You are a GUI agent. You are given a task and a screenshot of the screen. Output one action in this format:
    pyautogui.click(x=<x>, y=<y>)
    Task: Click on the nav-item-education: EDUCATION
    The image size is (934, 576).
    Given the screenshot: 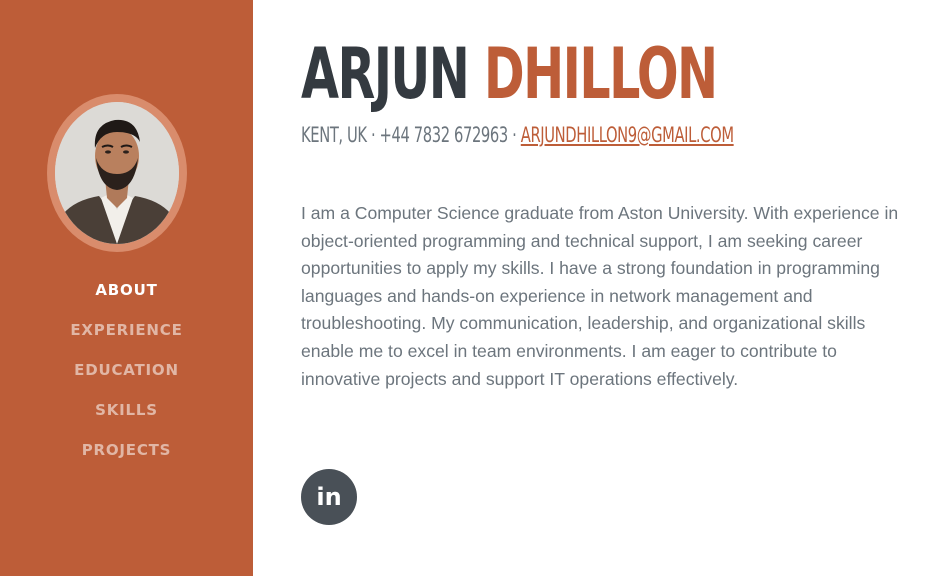 What is the action you would take?
    pyautogui.click(x=126, y=372)
    